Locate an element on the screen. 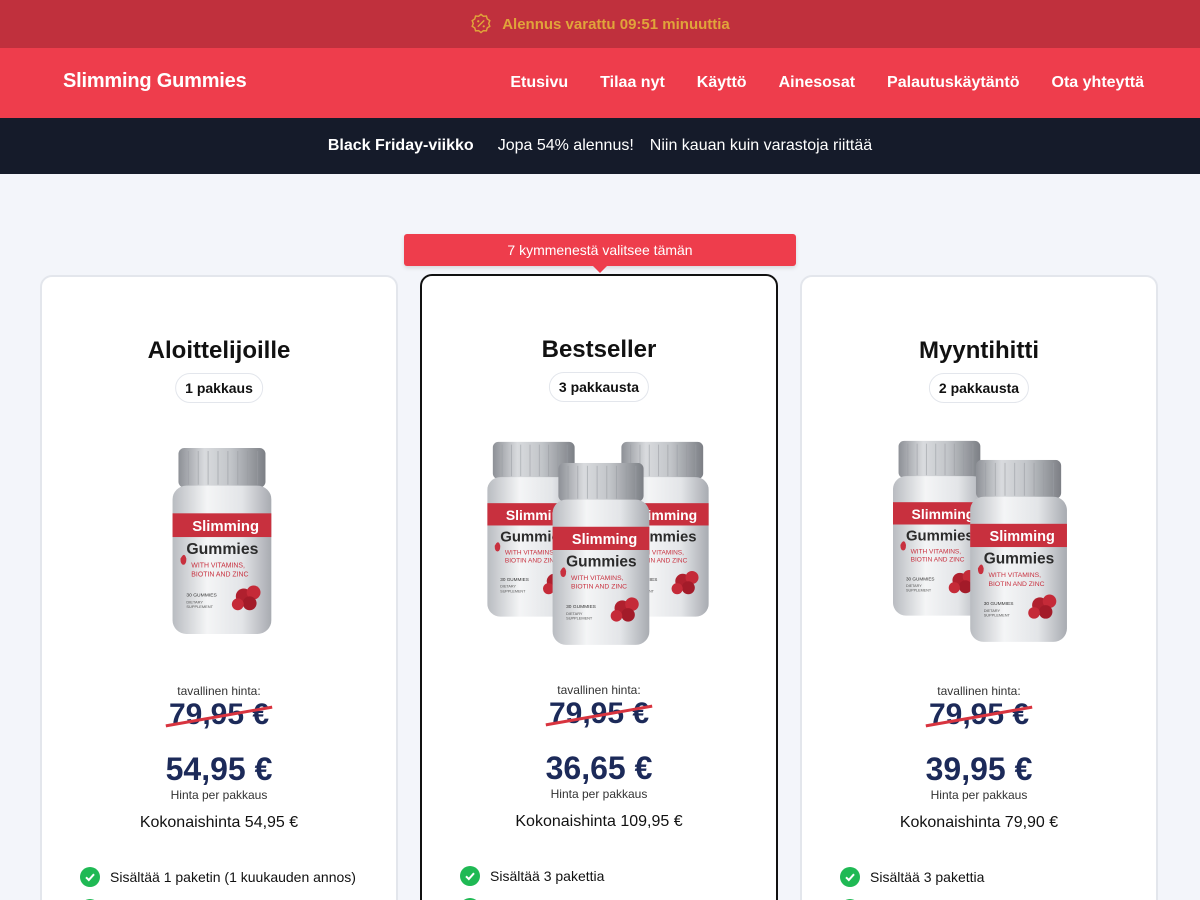 The image size is (1200, 900). nav-link-etusivu: Etusivu is located at coordinates (539, 83).